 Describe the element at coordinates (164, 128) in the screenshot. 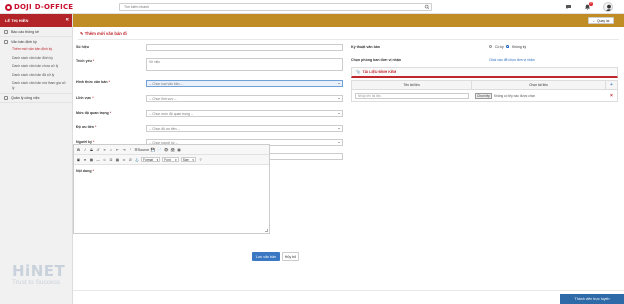

I see `do-uu-tien-value: -- Chọn độ ưu tiên --` at that location.